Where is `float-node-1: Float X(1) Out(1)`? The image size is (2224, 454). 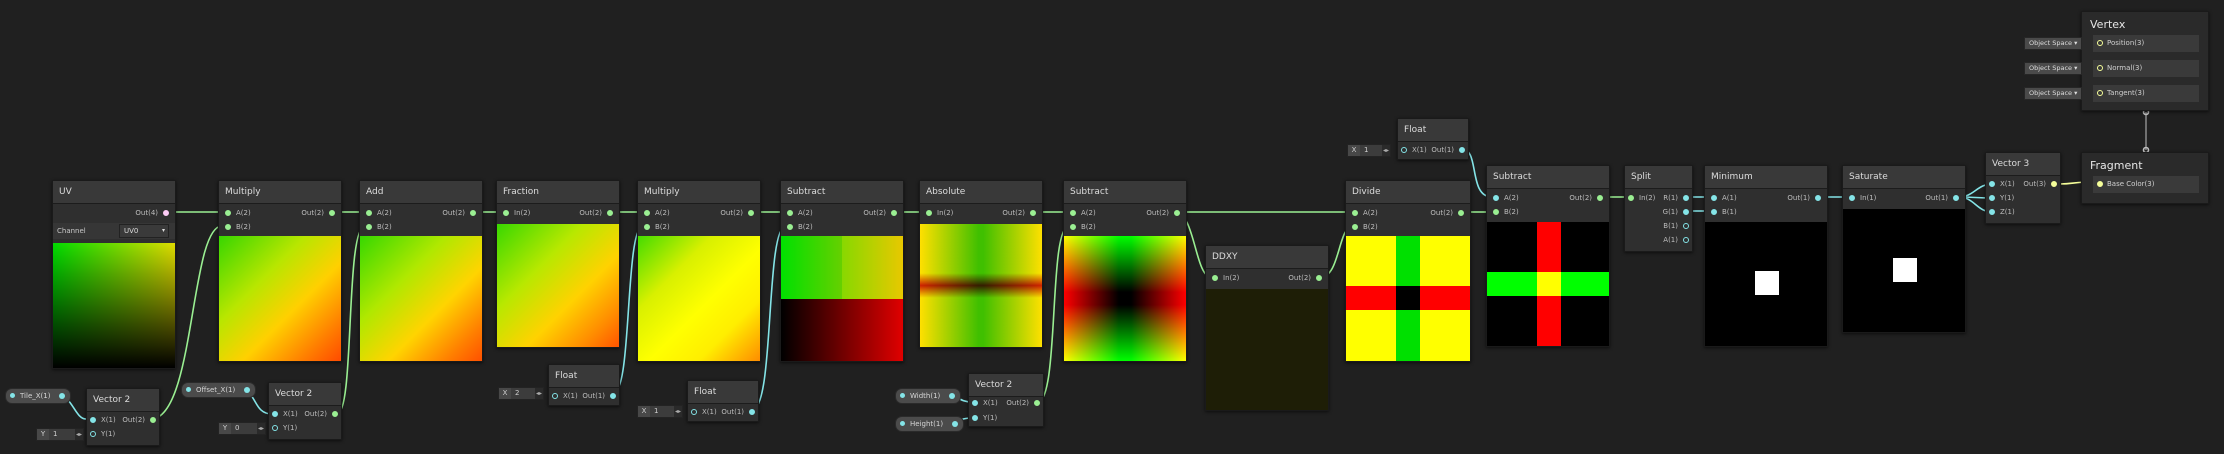
float-node-1: Float X(1) Out(1) is located at coordinates (584, 385).